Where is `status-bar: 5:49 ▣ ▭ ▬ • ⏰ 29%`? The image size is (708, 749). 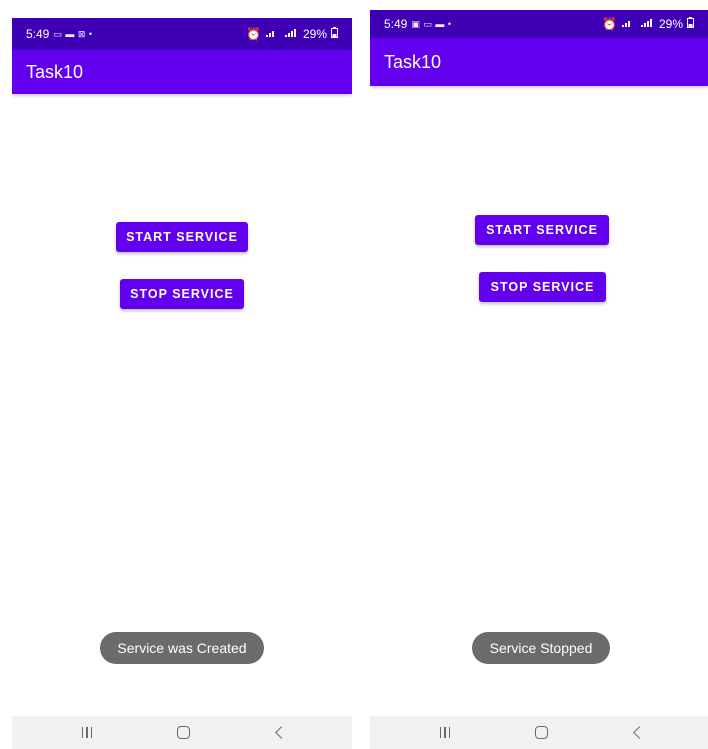 status-bar: 5:49 ▣ ▭ ▬ • ⏰ 29% is located at coordinates (539, 24).